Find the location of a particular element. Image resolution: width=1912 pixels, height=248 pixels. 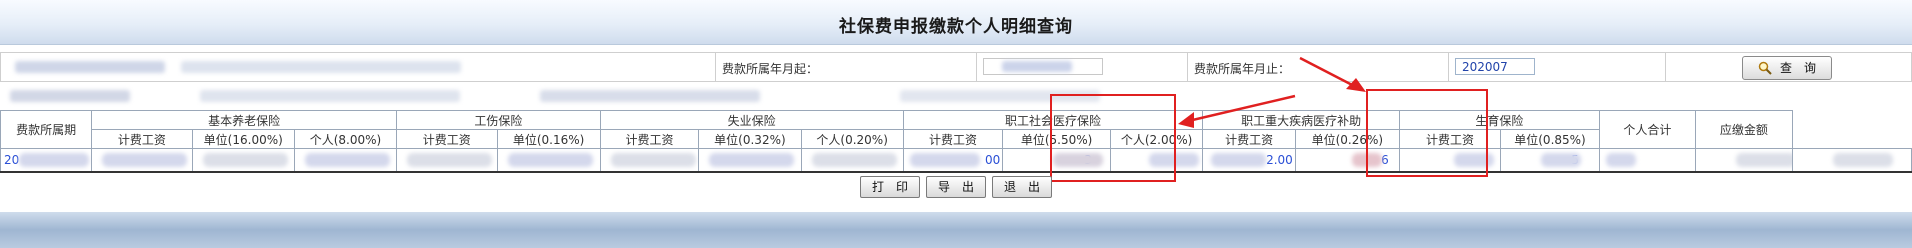

medical-wage-cell: 00 is located at coordinates (953, 160).